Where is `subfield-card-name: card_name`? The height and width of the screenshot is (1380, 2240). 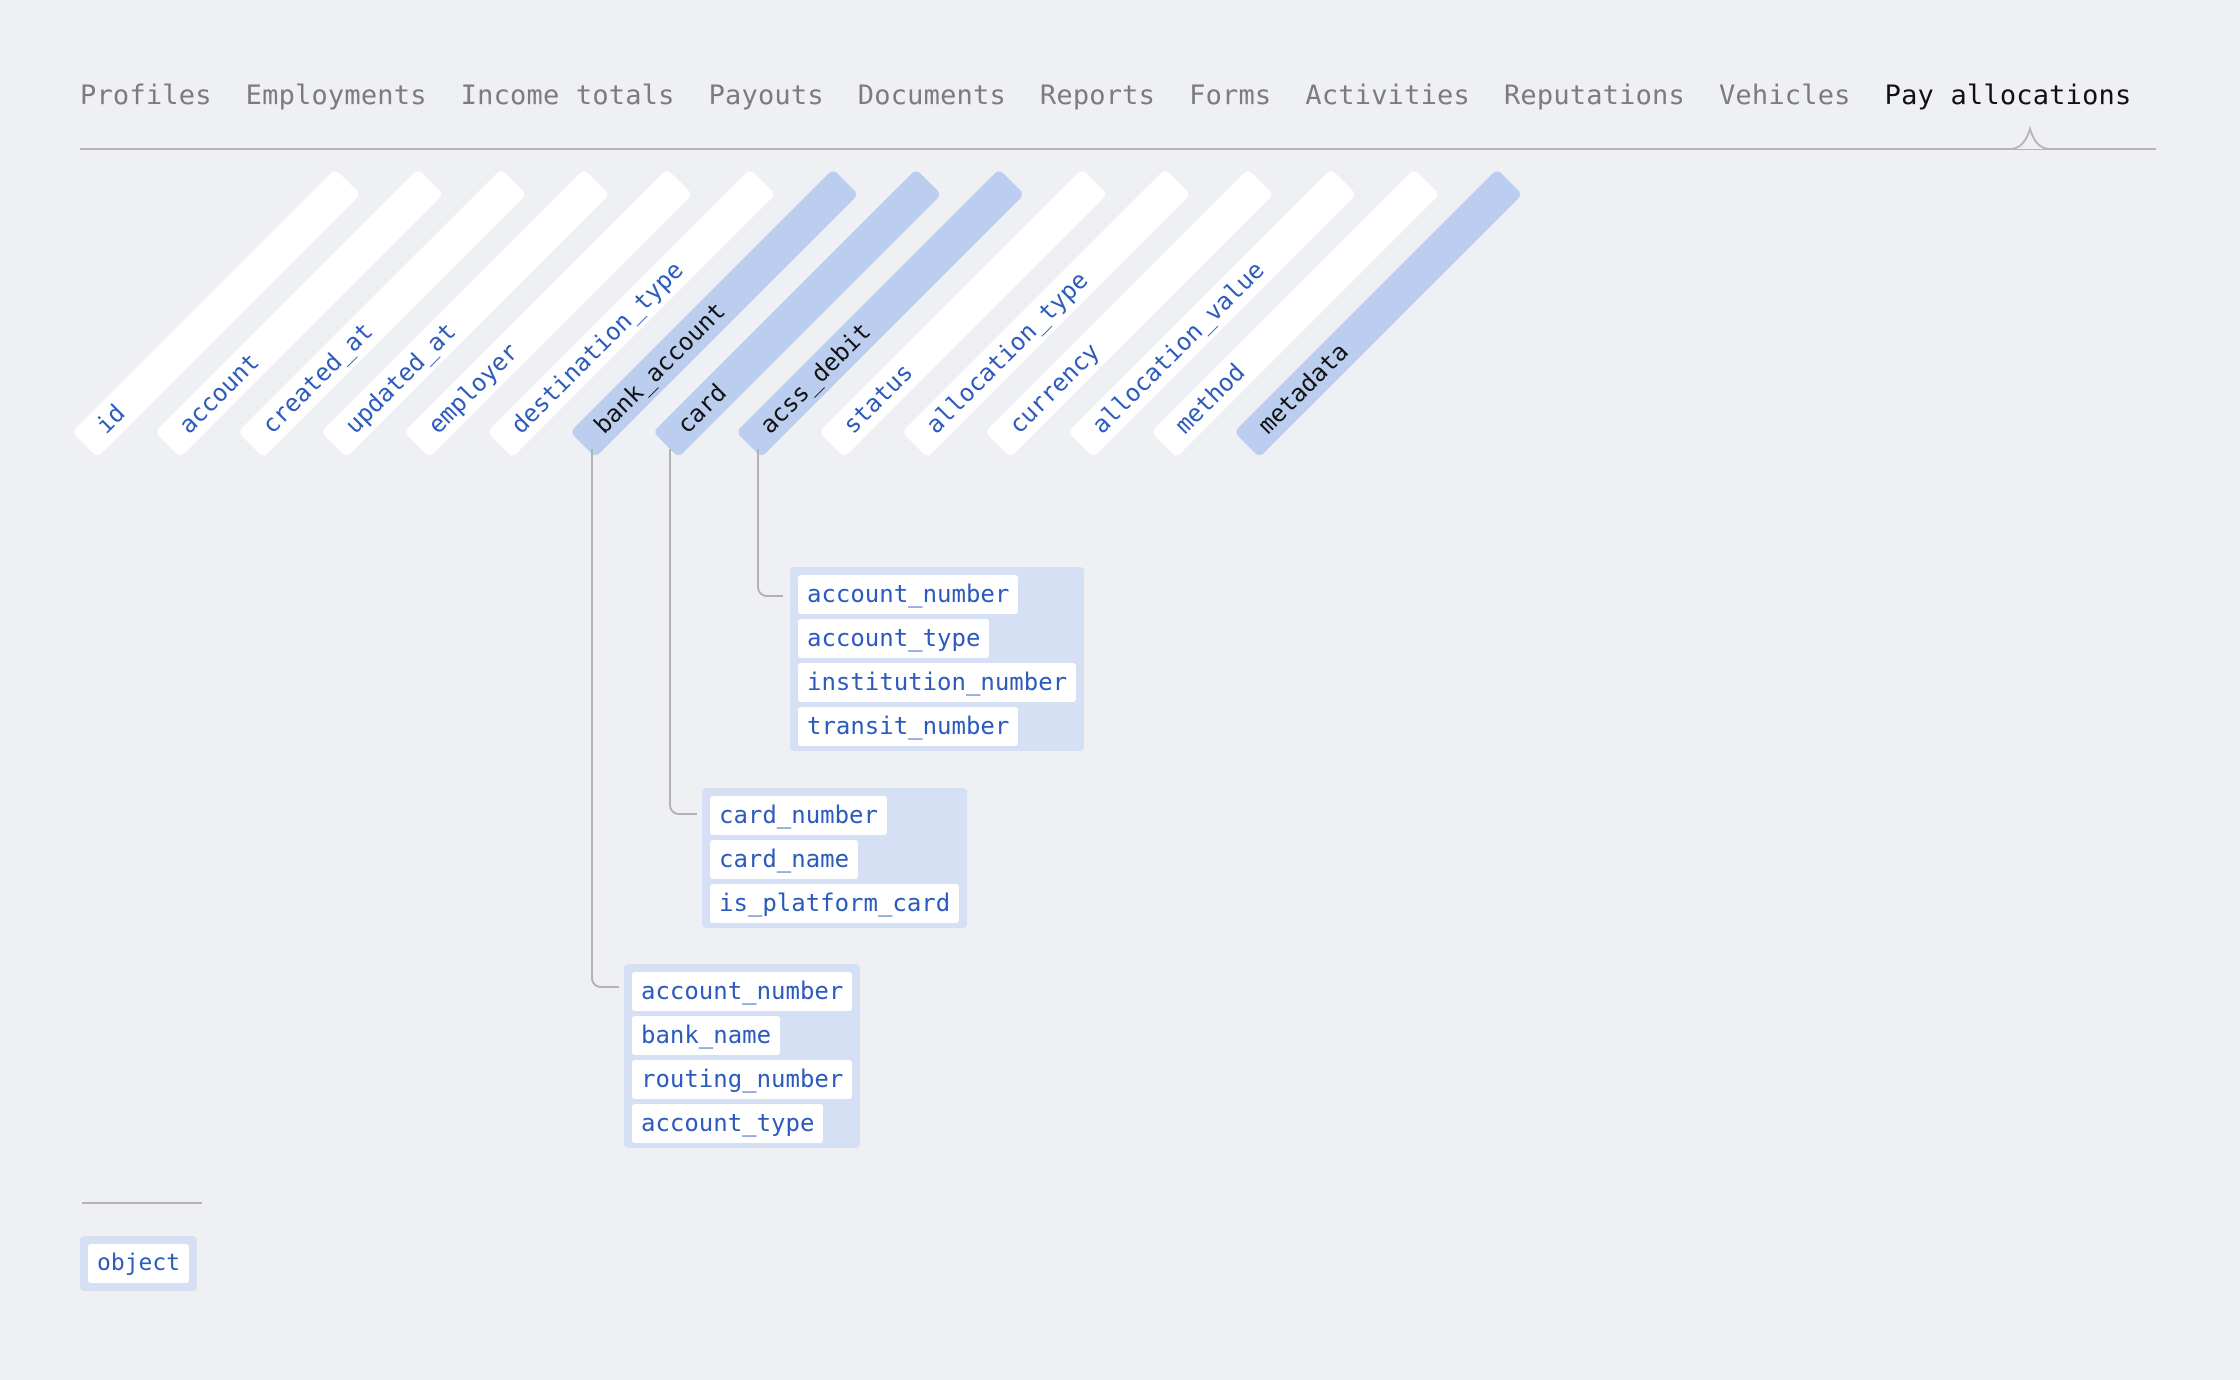
subfield-card-name: card_name is located at coordinates (784, 859).